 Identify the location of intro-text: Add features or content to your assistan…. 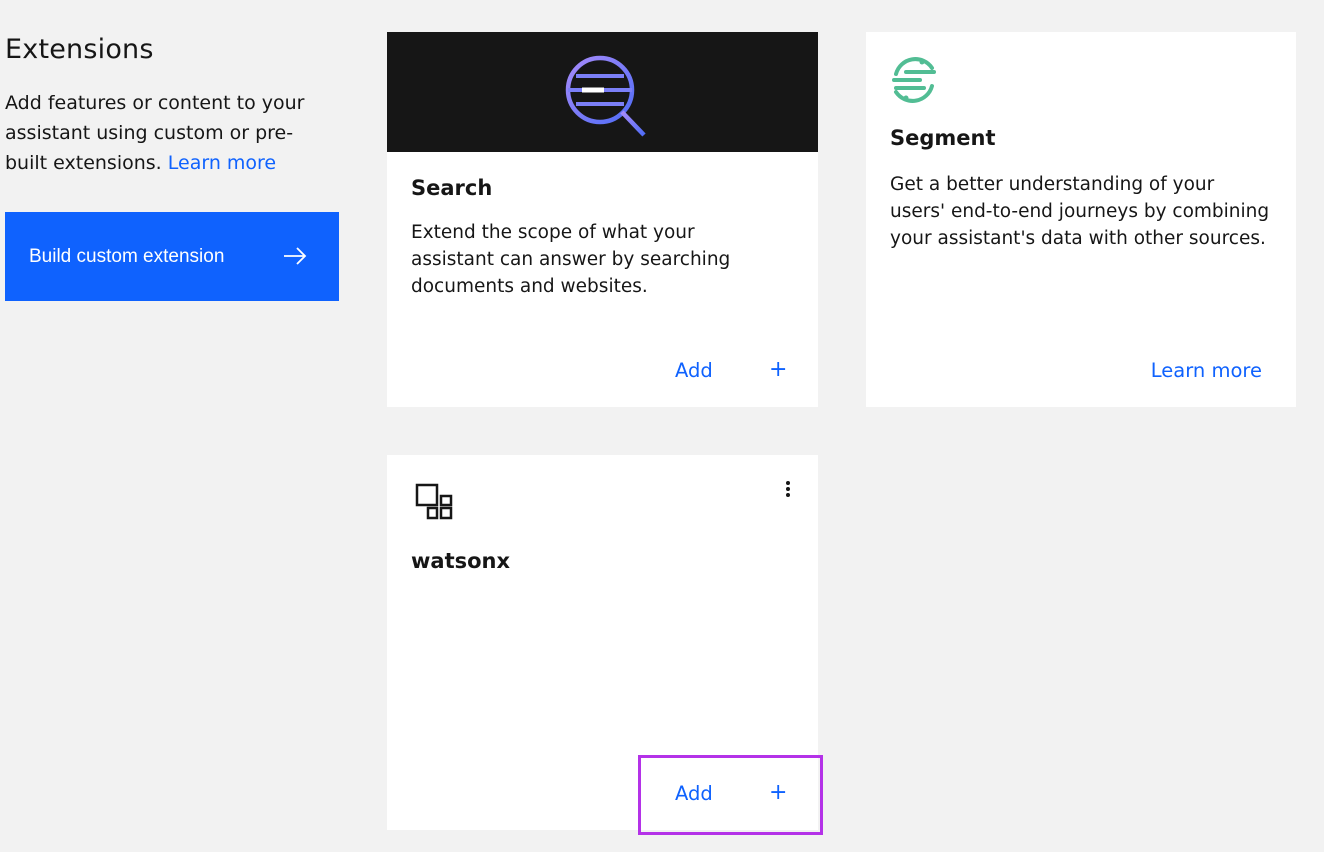
(165, 133).